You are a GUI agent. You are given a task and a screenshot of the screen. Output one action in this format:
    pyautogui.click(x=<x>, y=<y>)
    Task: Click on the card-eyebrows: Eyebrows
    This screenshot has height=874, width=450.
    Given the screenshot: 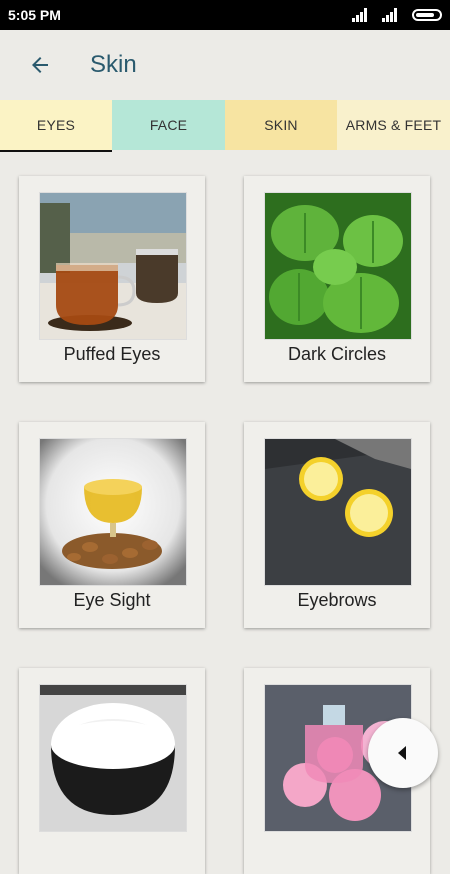 What is the action you would take?
    pyautogui.click(x=337, y=525)
    